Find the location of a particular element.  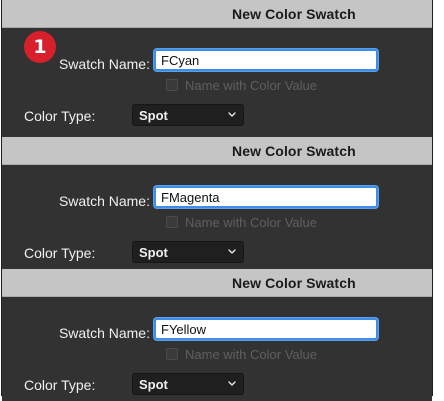

step-number-badge: 1 is located at coordinates (40, 47).